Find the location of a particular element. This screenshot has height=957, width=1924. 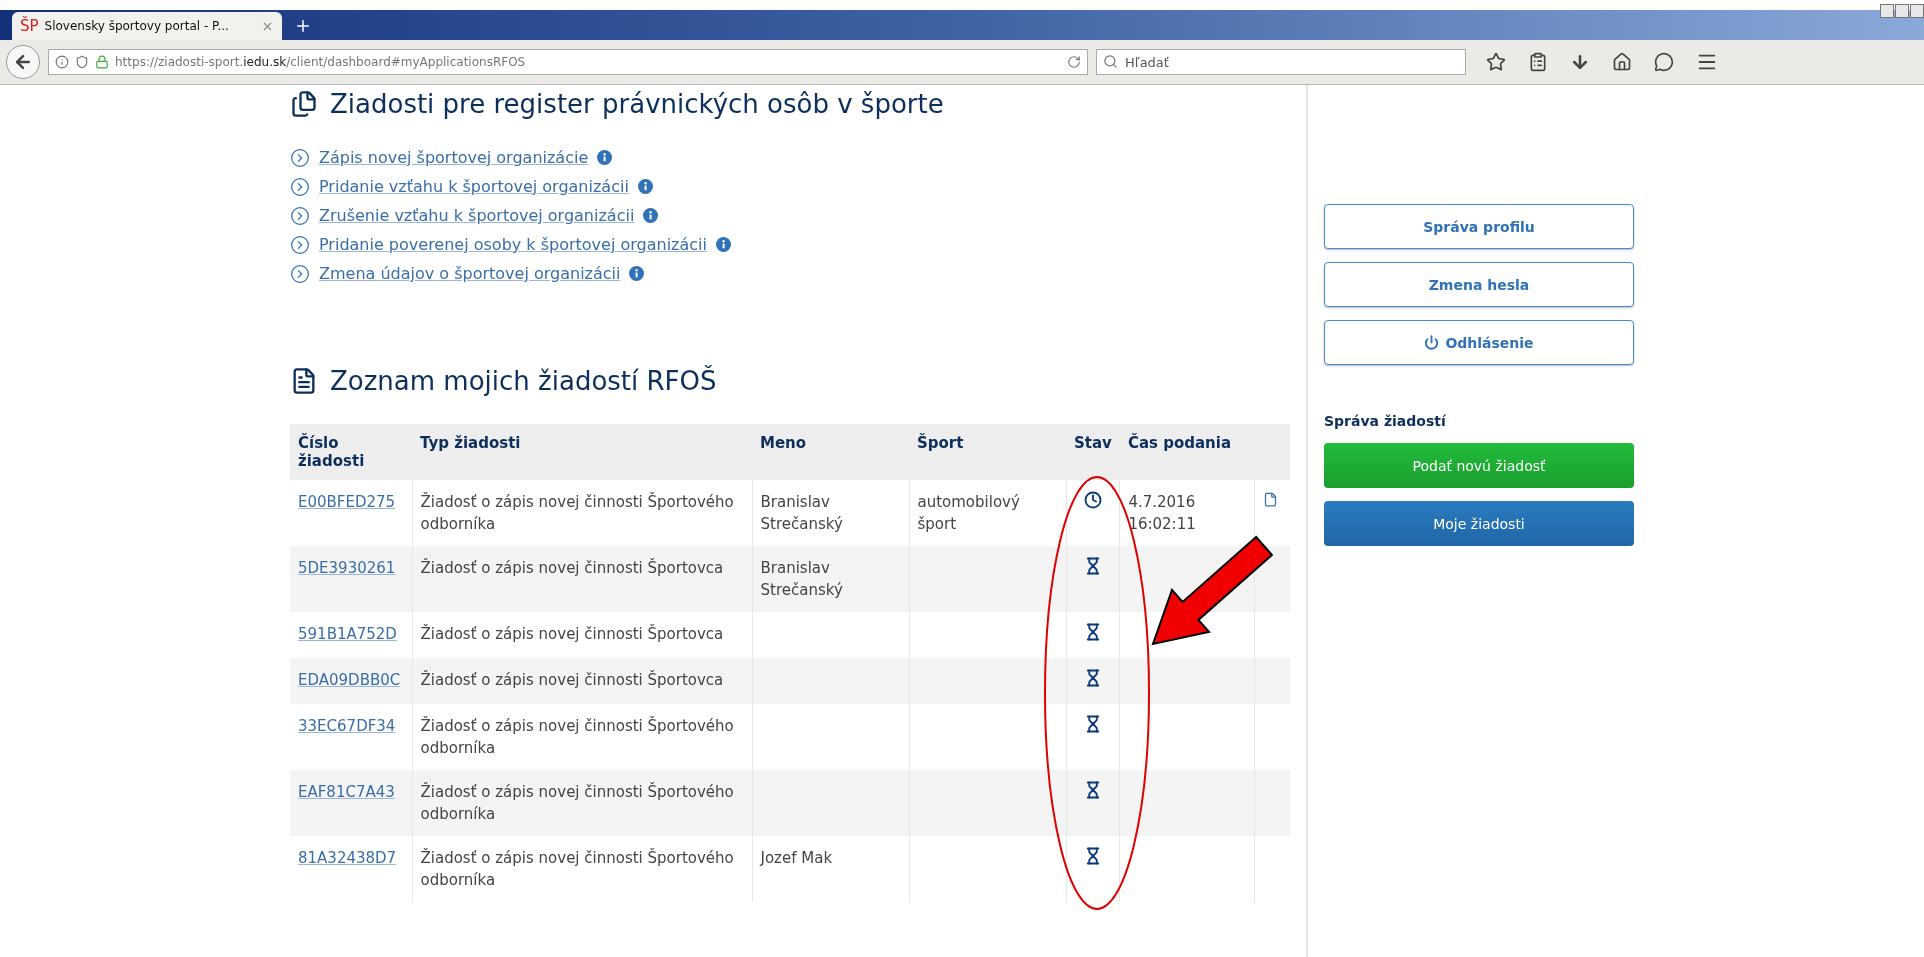

new-tab-icon is located at coordinates (303, 26).